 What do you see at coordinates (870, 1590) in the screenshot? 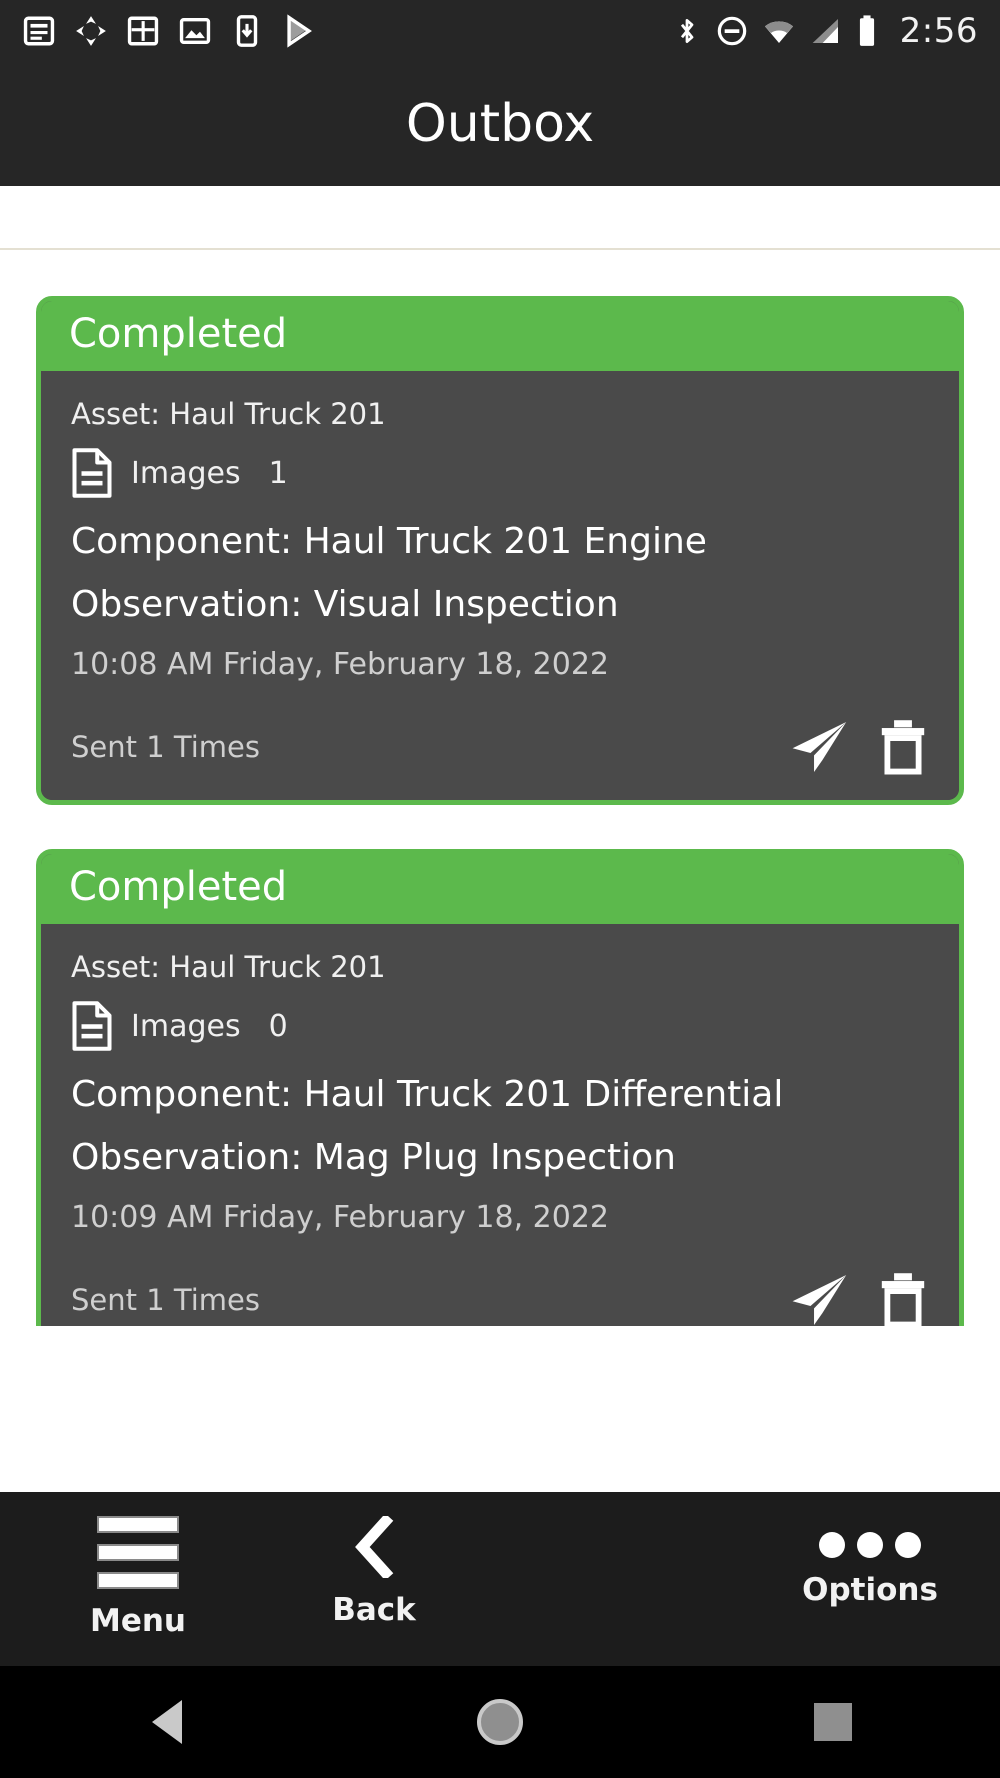
I see `options-label: Options` at bounding box center [870, 1590].